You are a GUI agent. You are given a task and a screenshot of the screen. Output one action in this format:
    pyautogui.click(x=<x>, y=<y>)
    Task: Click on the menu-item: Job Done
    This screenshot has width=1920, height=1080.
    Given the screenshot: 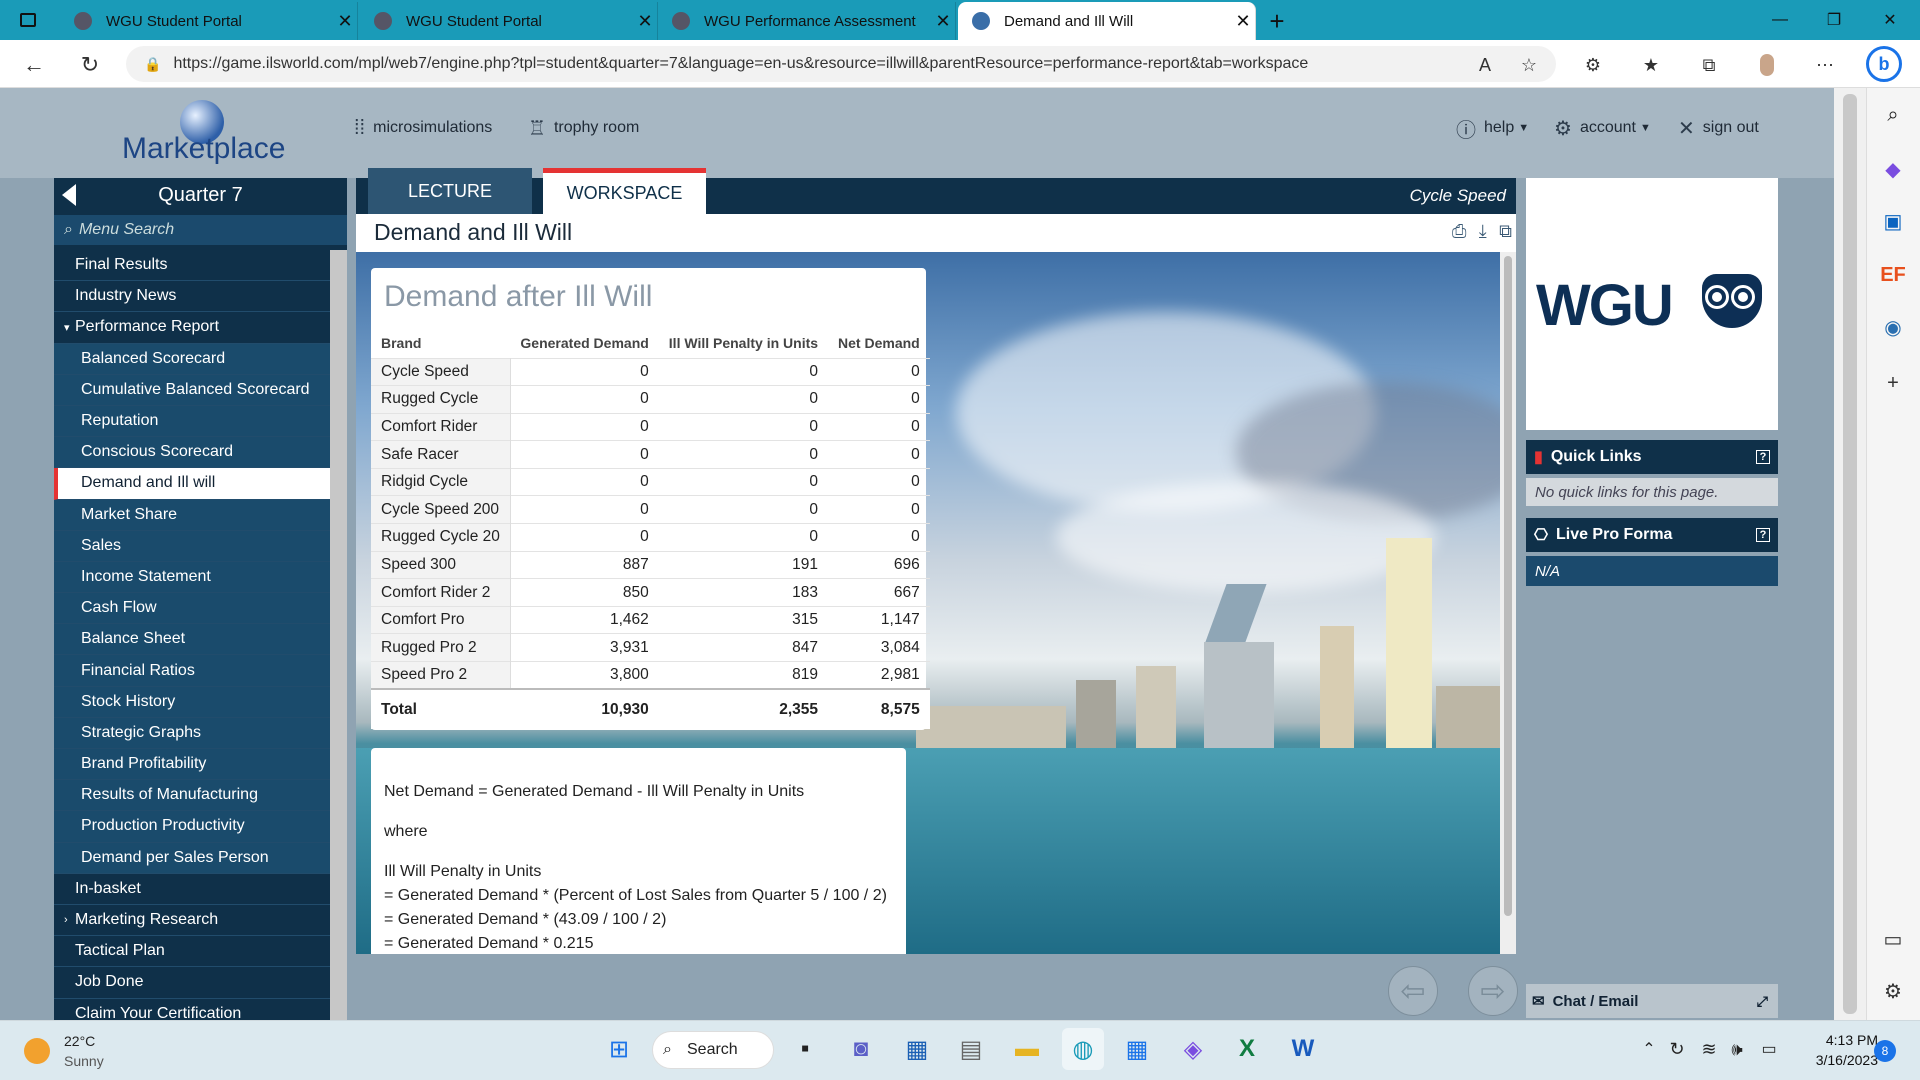 What is the action you would take?
    pyautogui.click(x=192, y=983)
    